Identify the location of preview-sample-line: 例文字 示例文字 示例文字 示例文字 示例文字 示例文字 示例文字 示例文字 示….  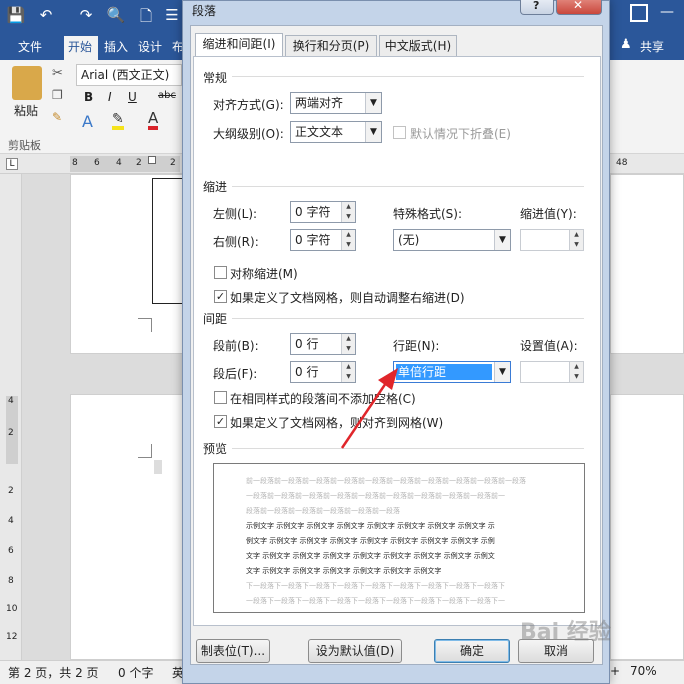
(370, 541).